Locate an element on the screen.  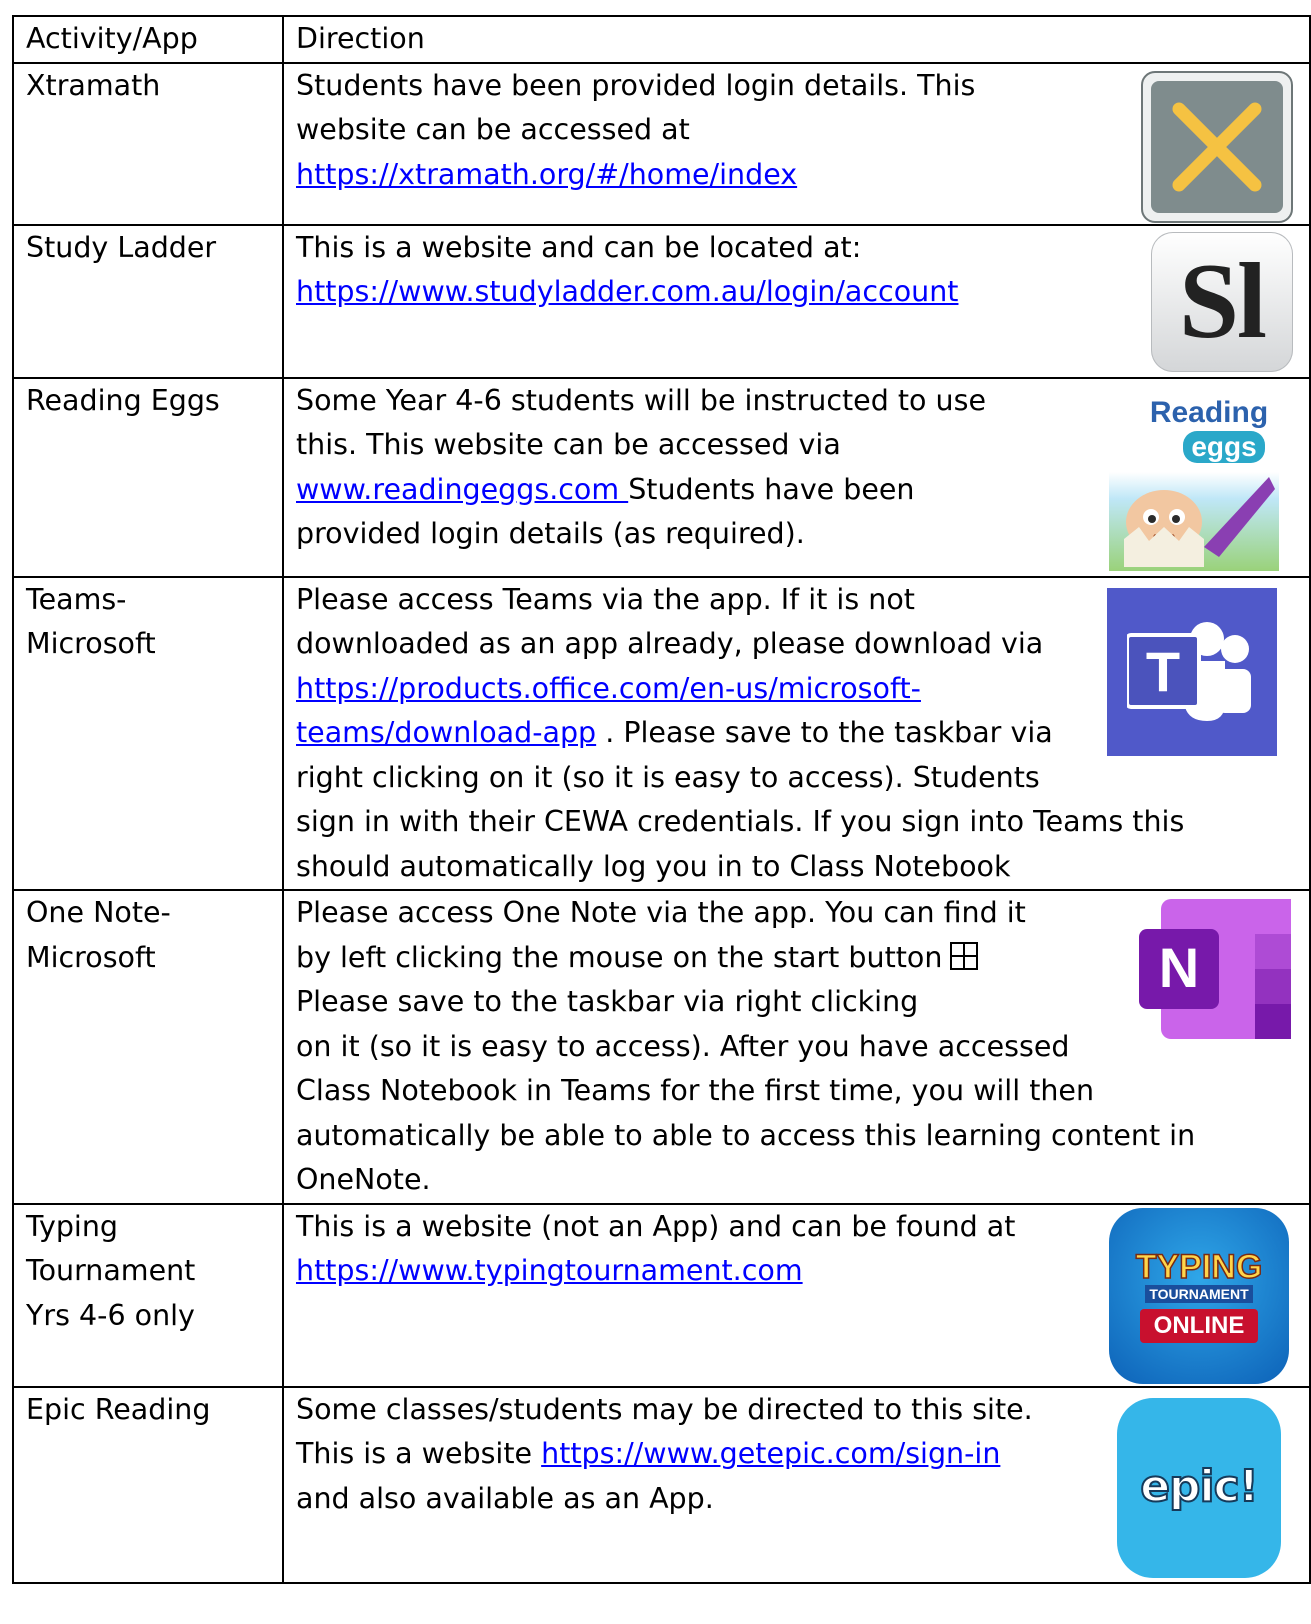
typing-tournament-subtitle: TOURNAMENT is located at coordinates (1199, 1293).